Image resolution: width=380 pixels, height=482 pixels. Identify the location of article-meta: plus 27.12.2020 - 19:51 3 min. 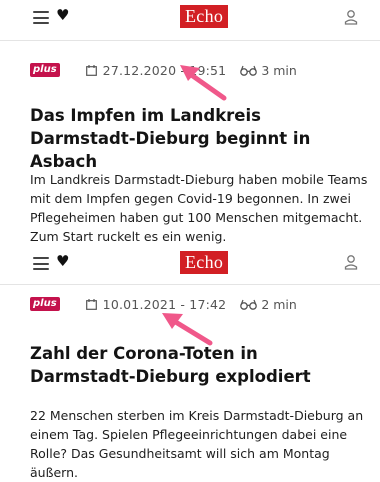
(163, 70).